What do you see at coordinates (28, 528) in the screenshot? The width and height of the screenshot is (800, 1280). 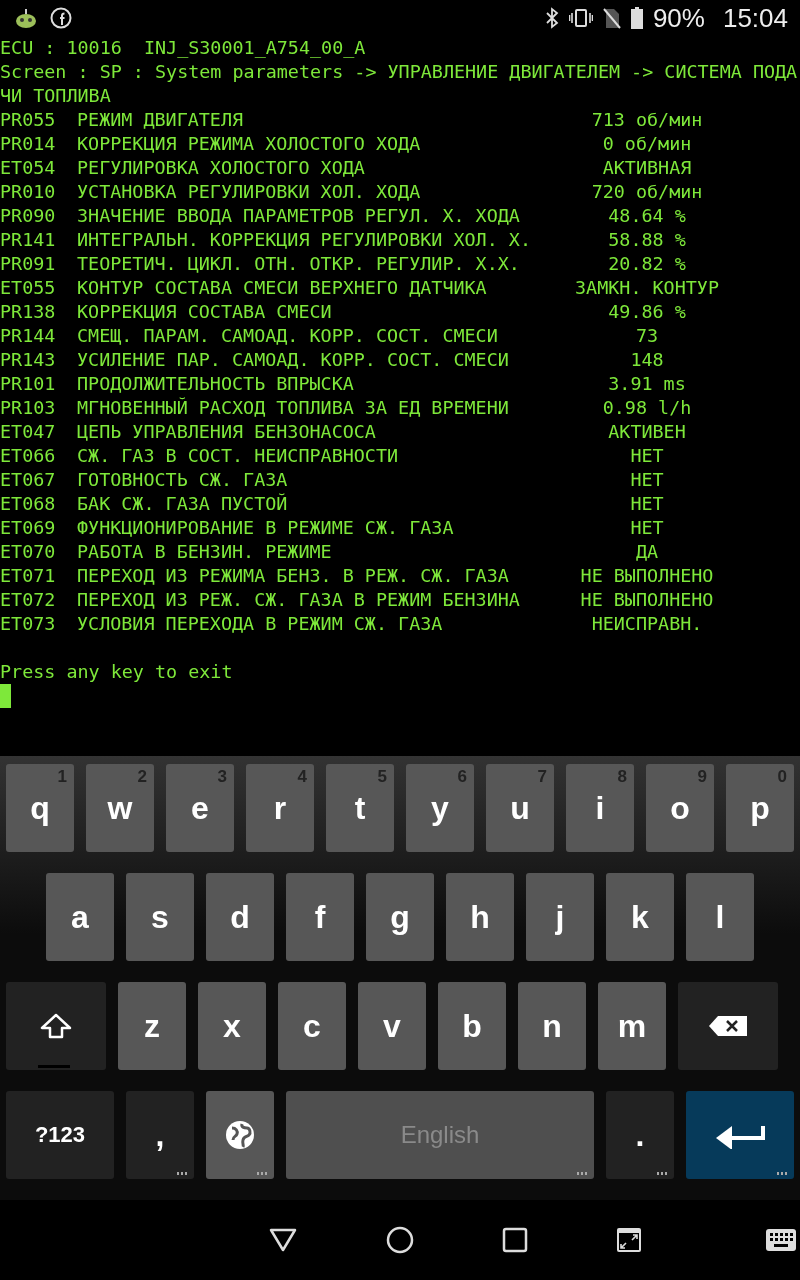 I see `parameter-code: ET069` at bounding box center [28, 528].